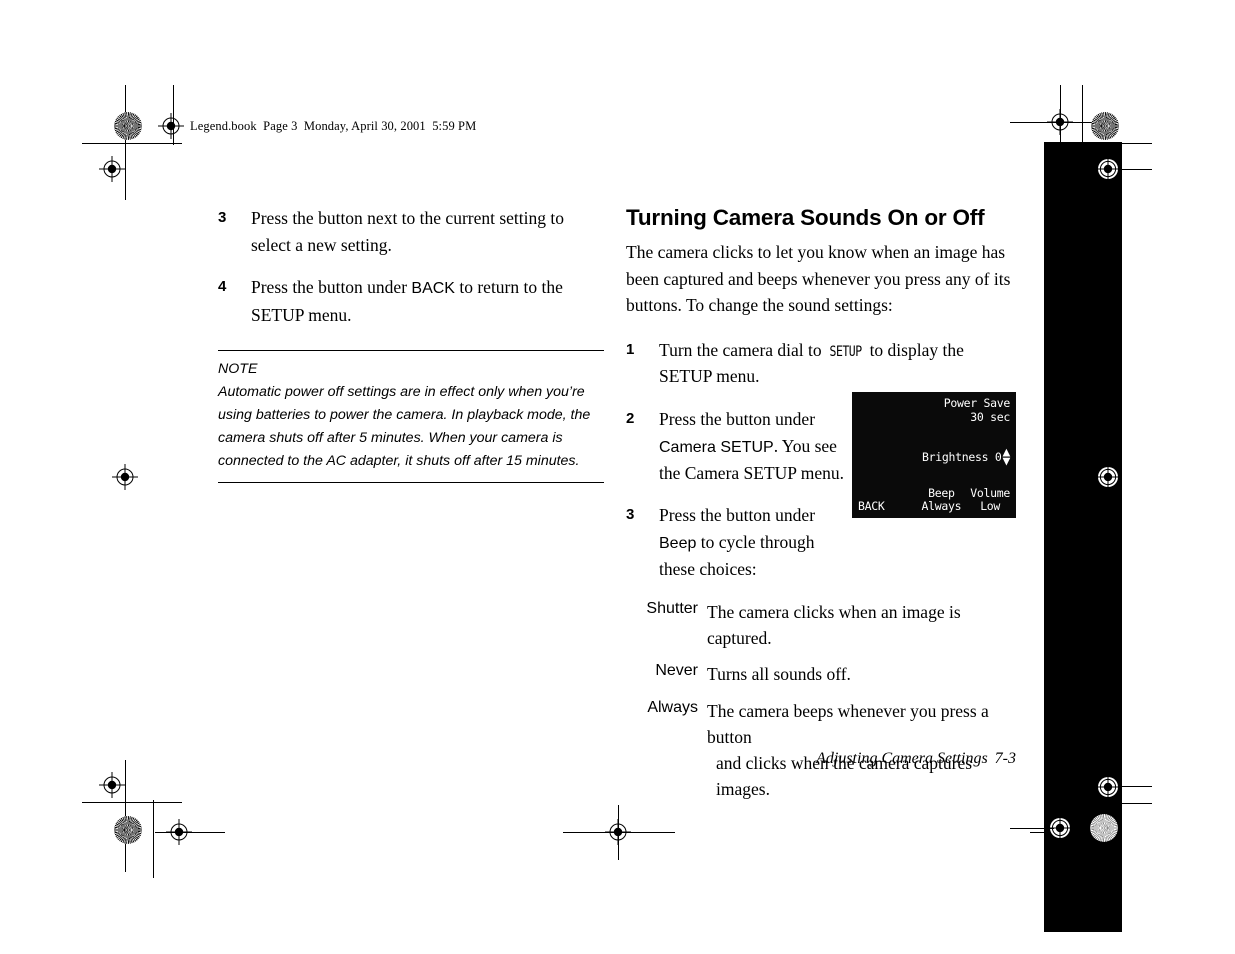  What do you see at coordinates (805, 217) in the screenshot?
I see `section-heading: Turning Camera Sounds On or Off` at bounding box center [805, 217].